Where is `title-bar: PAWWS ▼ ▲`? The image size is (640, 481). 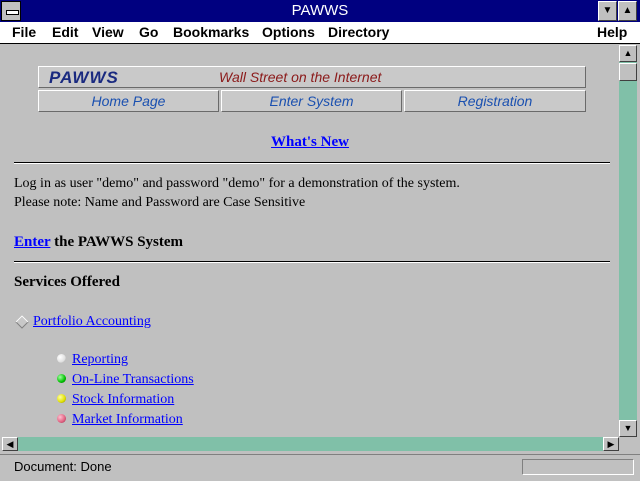 title-bar: PAWWS ▼ ▲ is located at coordinates (320, 11).